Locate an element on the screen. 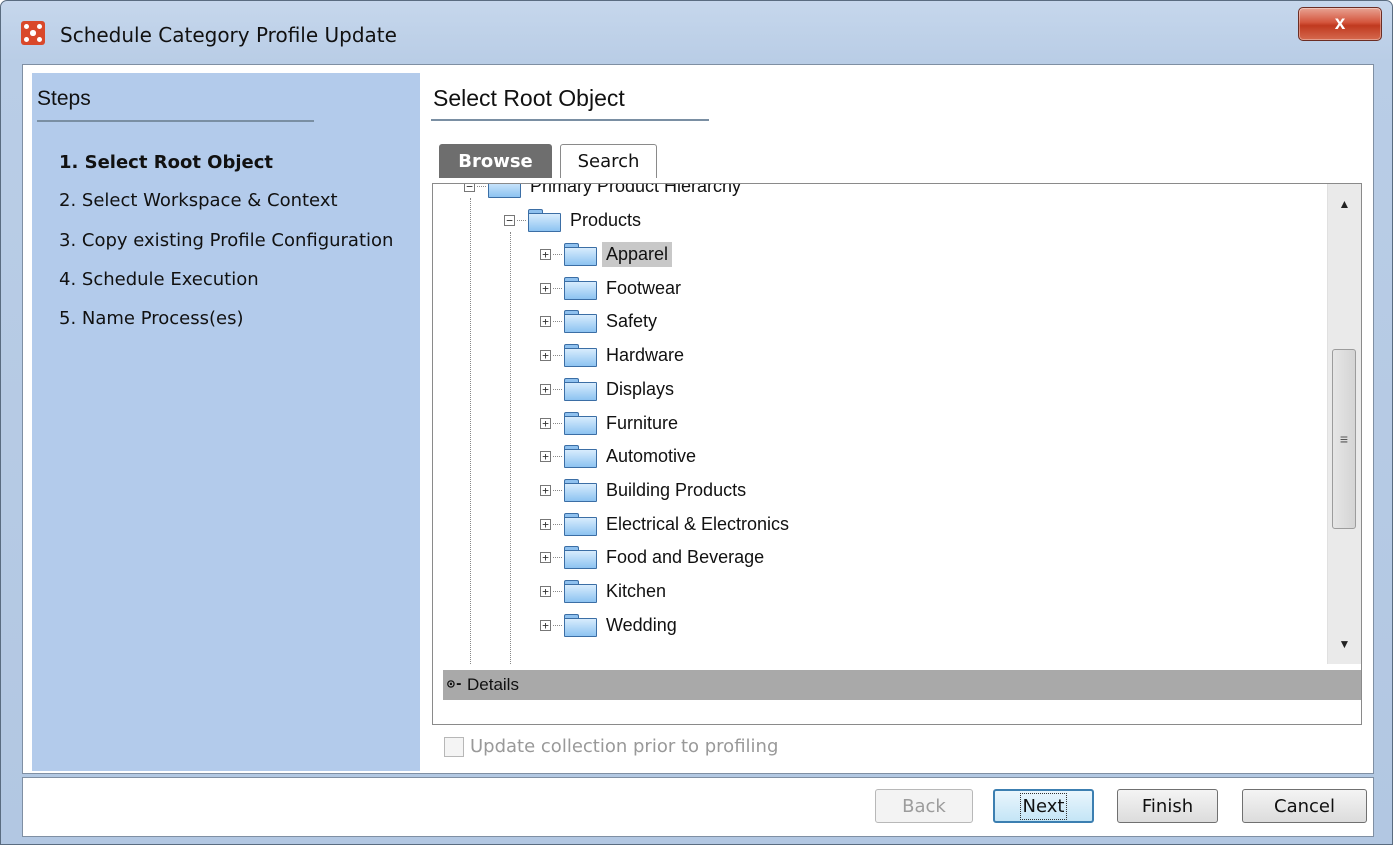 The width and height of the screenshot is (1393, 845). cancel-button: Cancel is located at coordinates (1304, 806).